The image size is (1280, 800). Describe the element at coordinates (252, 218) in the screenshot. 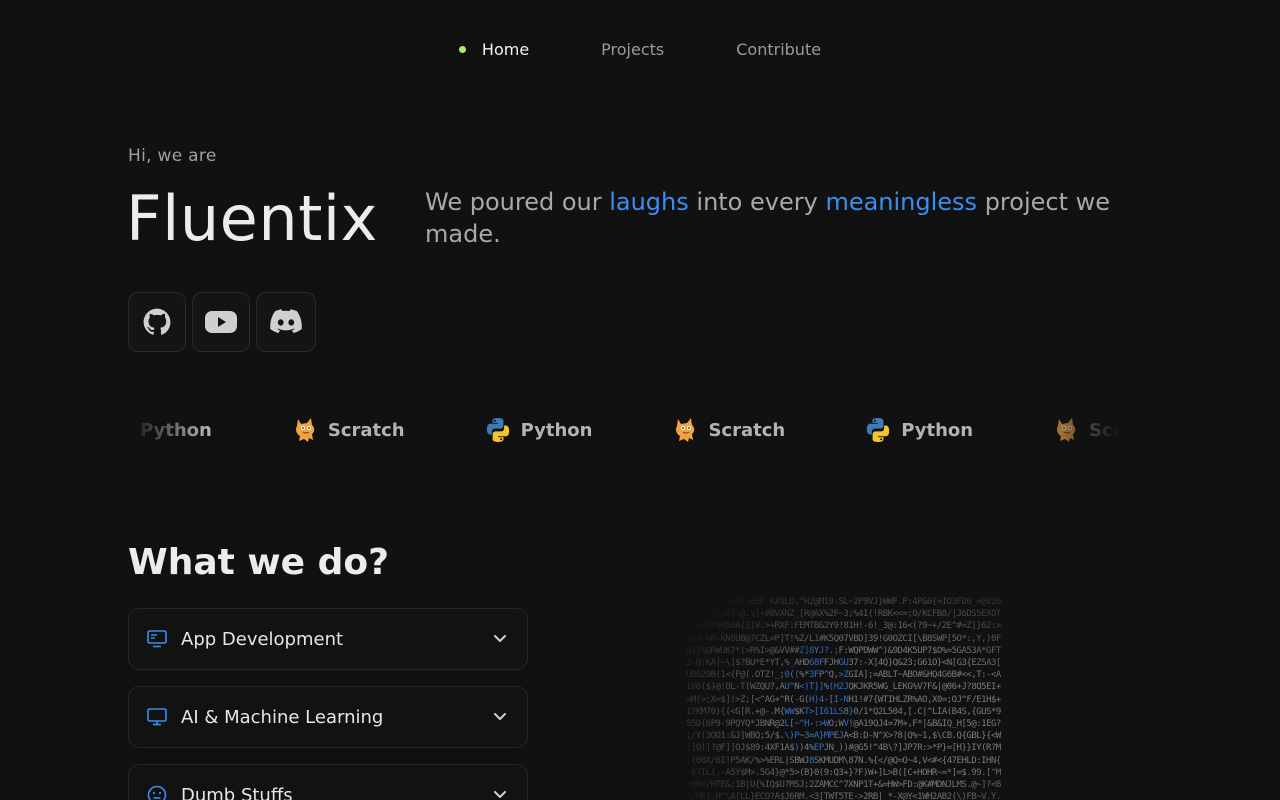

I see `brand-title: Fluentix` at that location.